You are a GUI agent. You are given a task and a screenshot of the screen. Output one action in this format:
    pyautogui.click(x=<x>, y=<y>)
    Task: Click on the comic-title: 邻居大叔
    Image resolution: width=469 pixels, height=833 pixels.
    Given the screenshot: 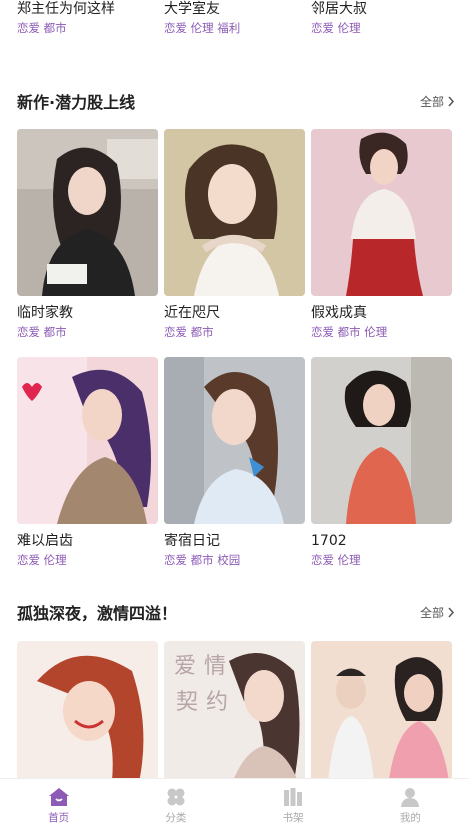 What is the action you would take?
    pyautogui.click(x=381, y=9)
    